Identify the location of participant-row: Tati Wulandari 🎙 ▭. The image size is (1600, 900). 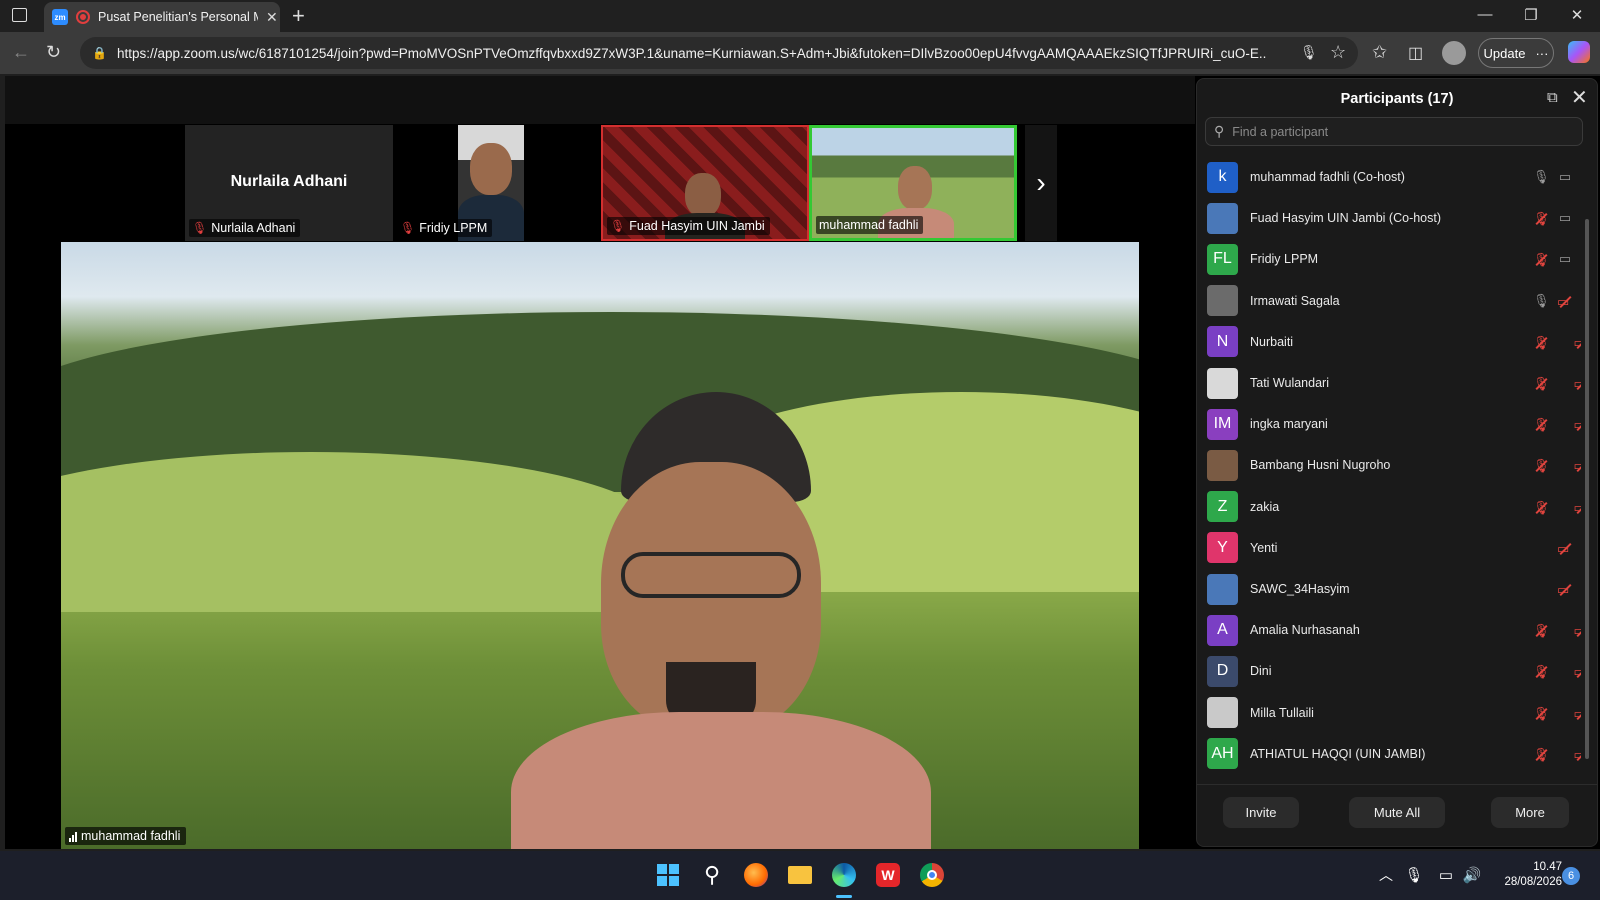
(1394, 383).